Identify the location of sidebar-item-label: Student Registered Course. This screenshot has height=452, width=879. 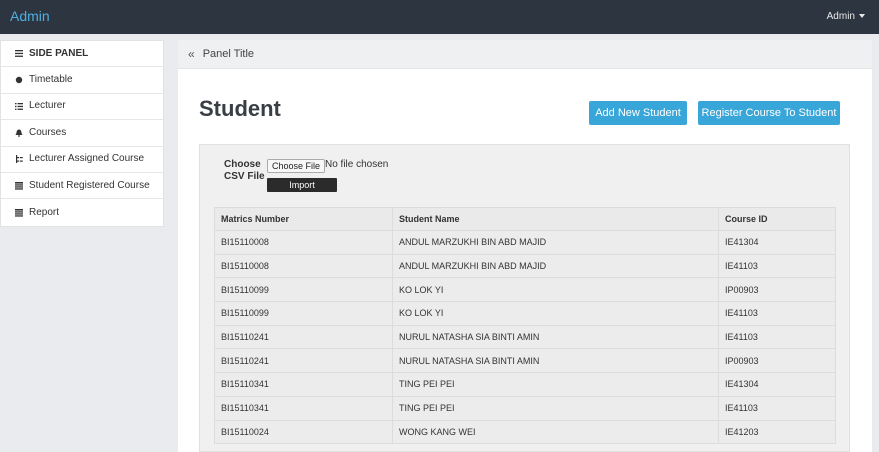
(89, 185).